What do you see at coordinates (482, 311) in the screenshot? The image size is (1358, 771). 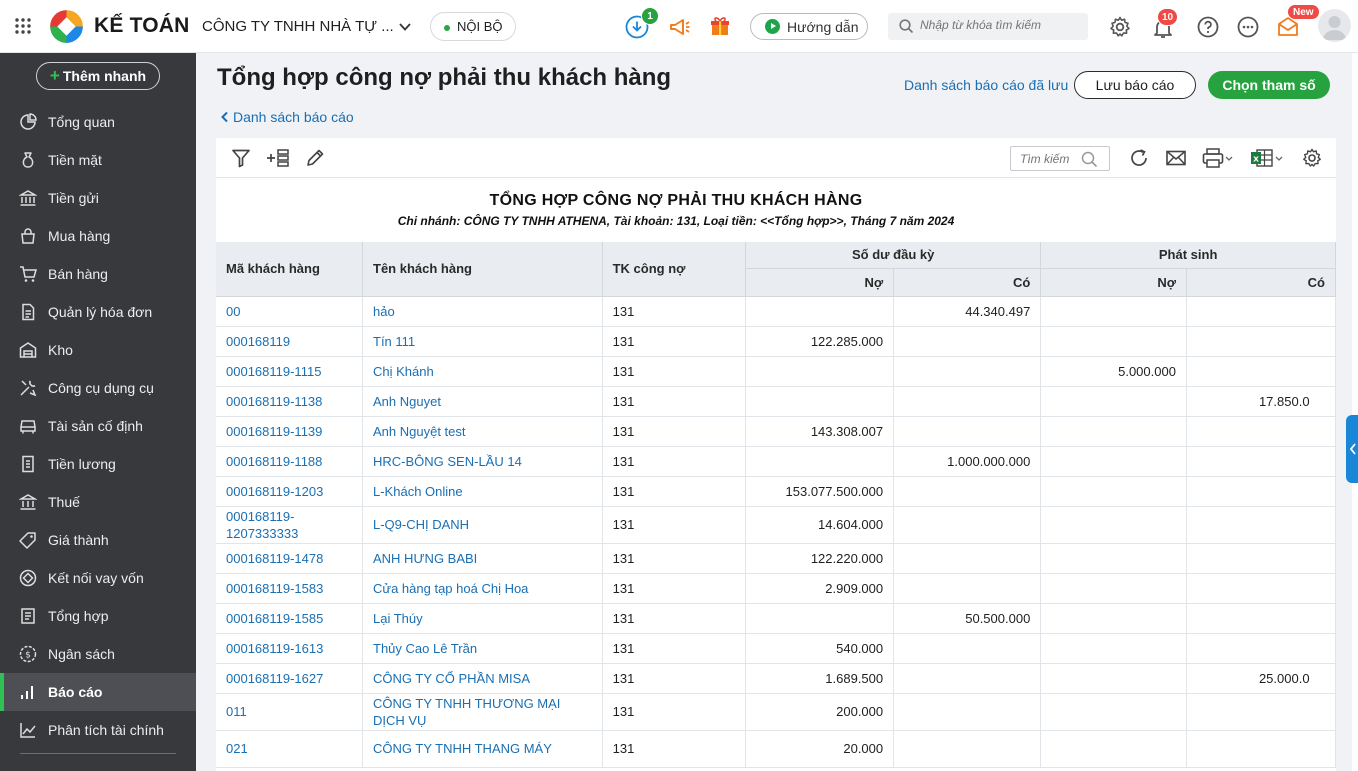 I see `cell-customer-name: hảo` at bounding box center [482, 311].